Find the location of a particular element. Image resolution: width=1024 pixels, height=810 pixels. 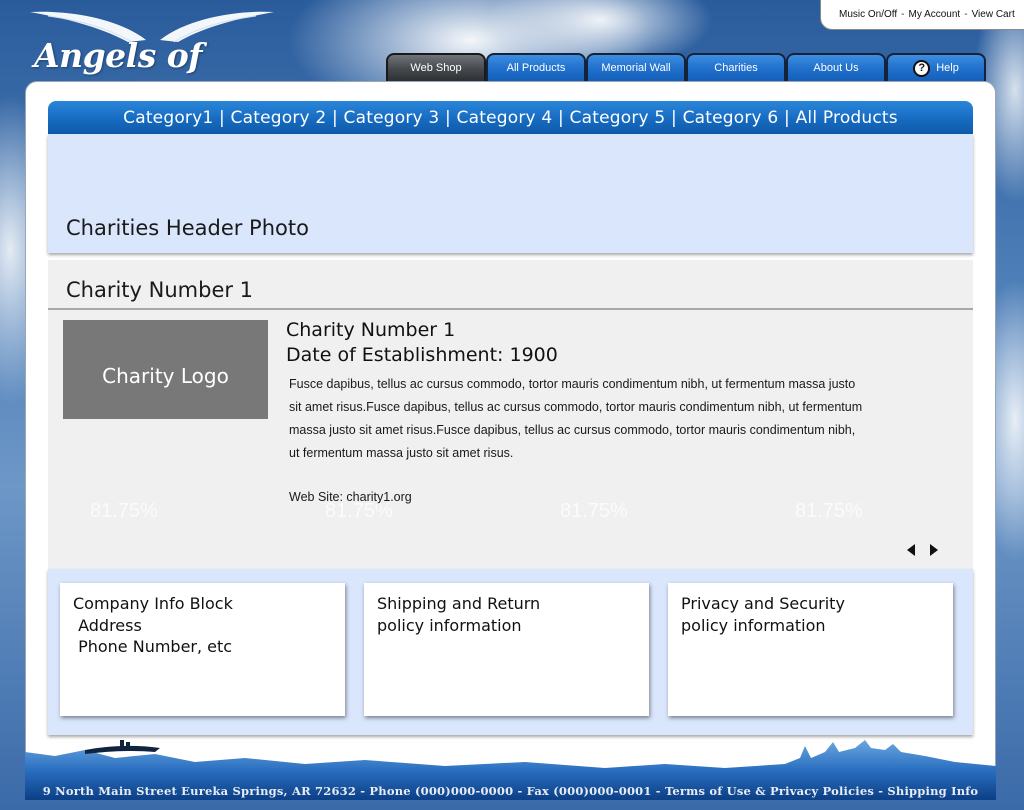

shipping-policy-box: Shipping and Return policy information is located at coordinates (506, 649).